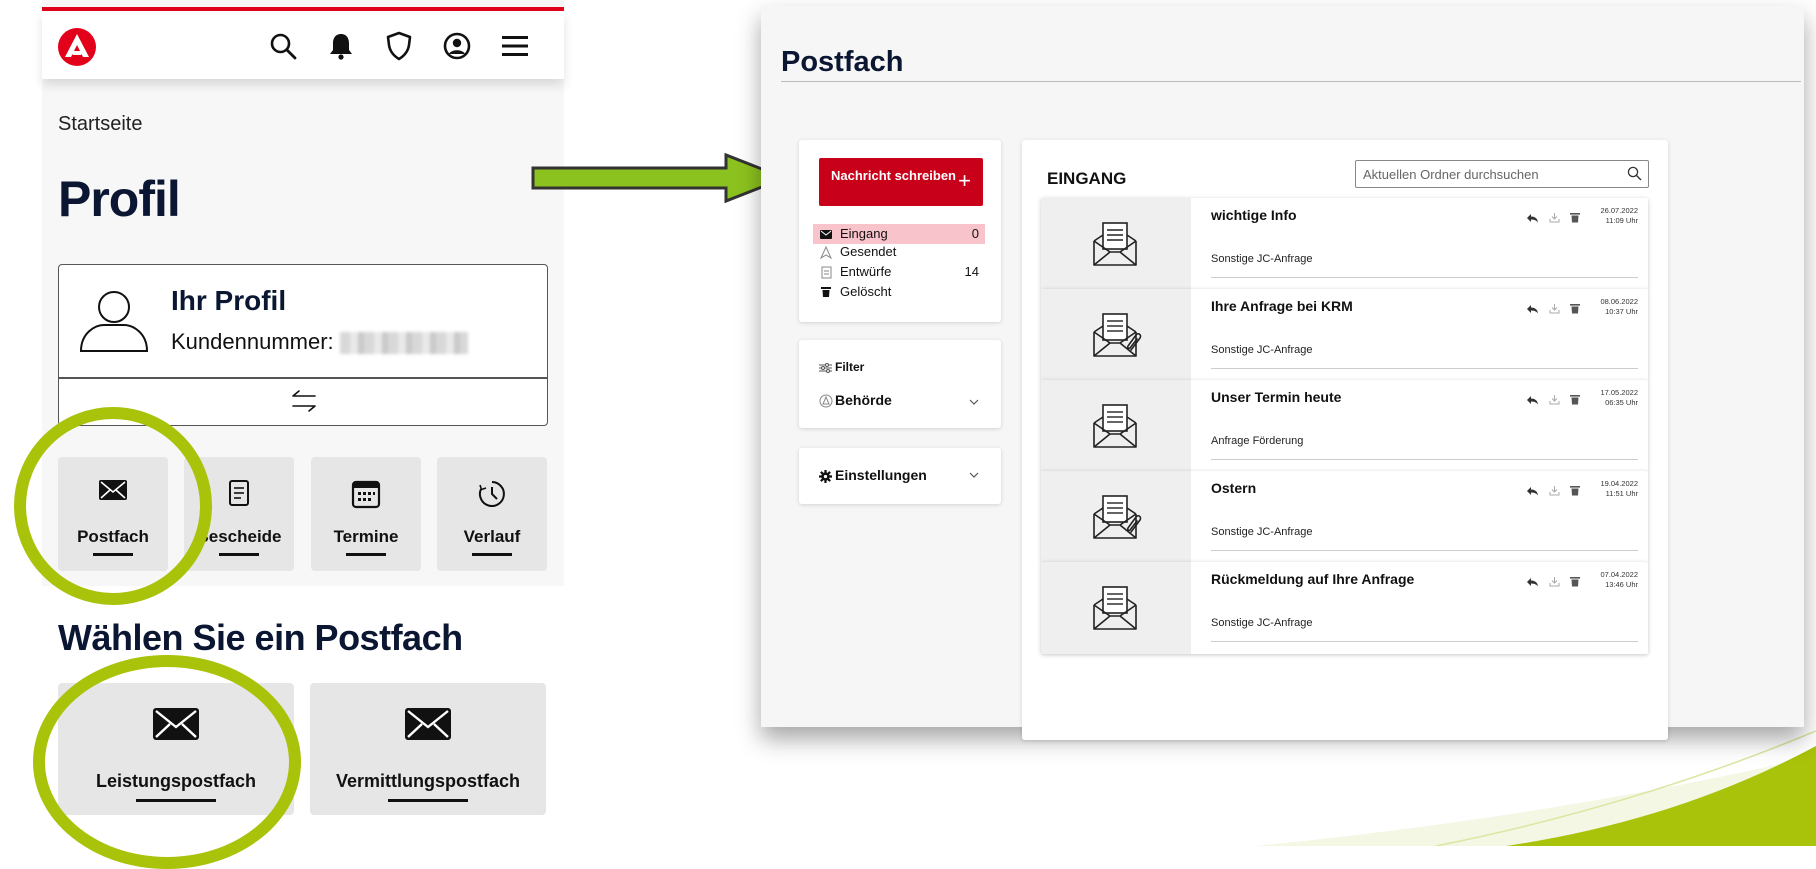 The image size is (1816, 869). I want to click on message-subject: Rückmeldung auf Ihre Anfrage, so click(1313, 579).